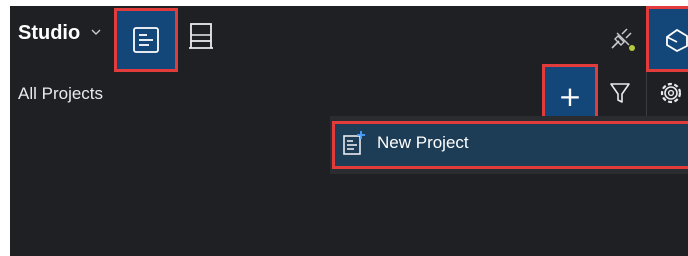 This screenshot has width=688, height=256. Describe the element at coordinates (620, 93) in the screenshot. I see `filter-icon` at that location.